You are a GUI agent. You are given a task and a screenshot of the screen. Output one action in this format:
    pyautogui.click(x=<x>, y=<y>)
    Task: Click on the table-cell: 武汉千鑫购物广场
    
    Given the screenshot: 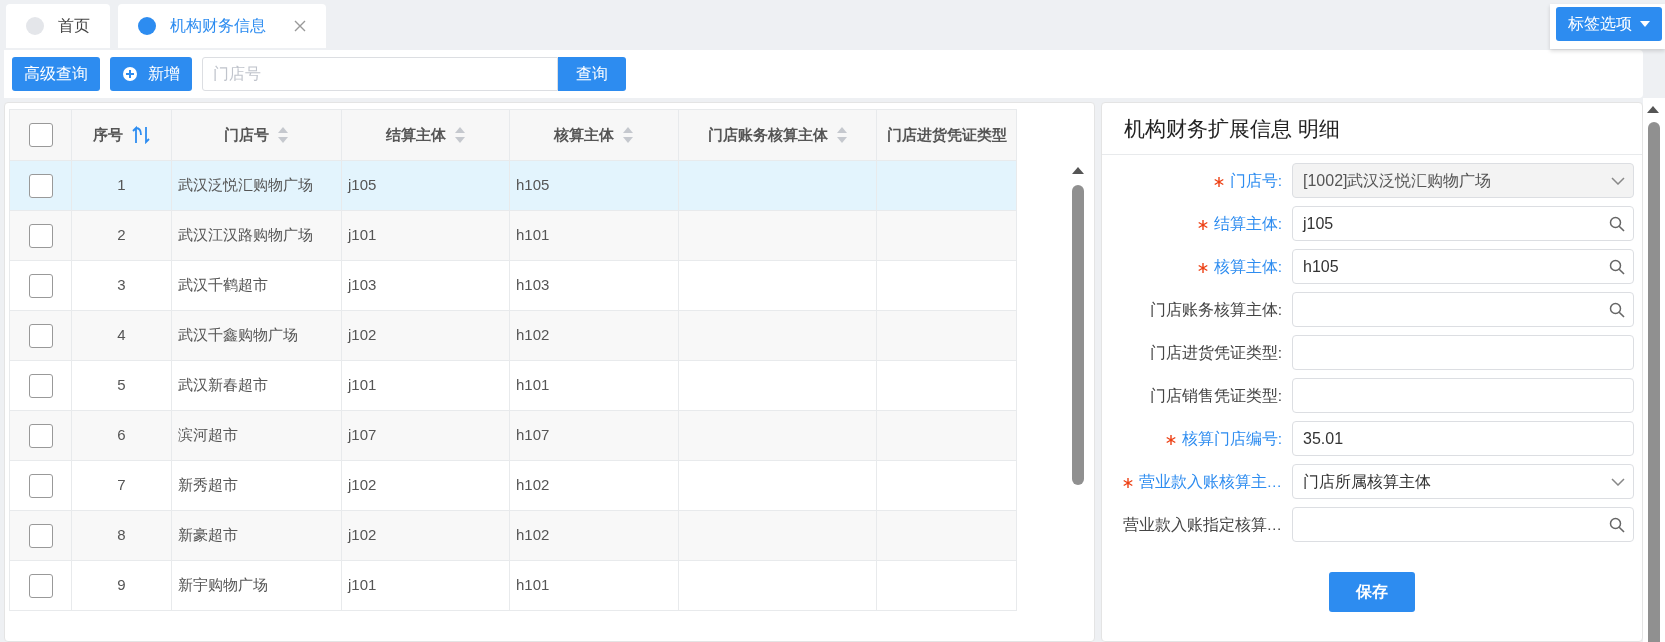 What is the action you would take?
    pyautogui.click(x=257, y=336)
    